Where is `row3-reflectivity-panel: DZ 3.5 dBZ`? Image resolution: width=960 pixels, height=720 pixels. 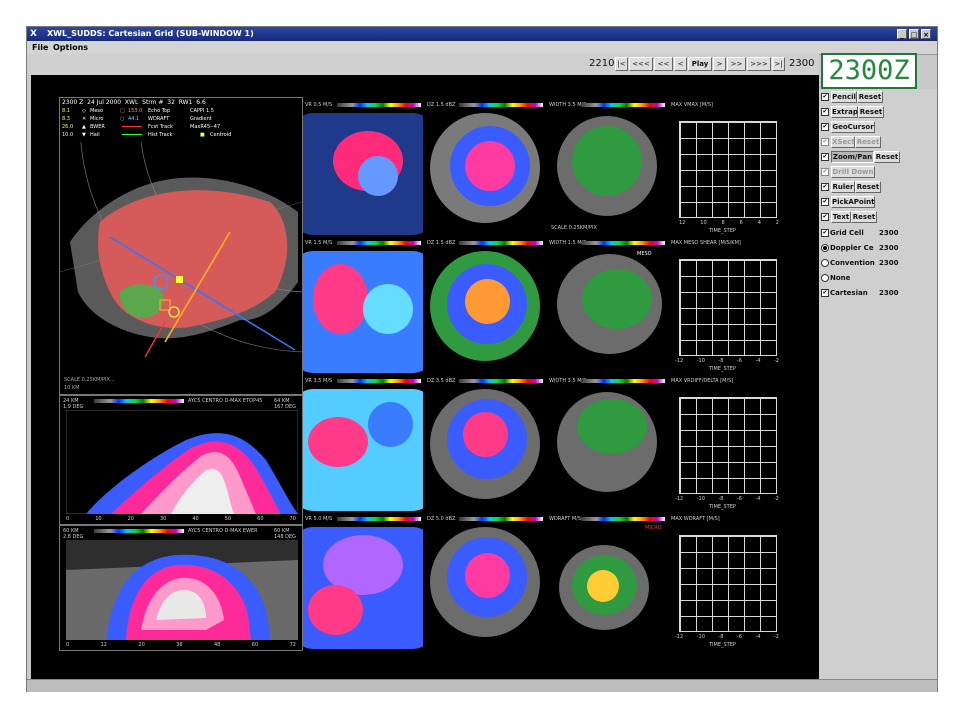 row3-reflectivity-panel: DZ 3.5 dBZ is located at coordinates (485, 445).